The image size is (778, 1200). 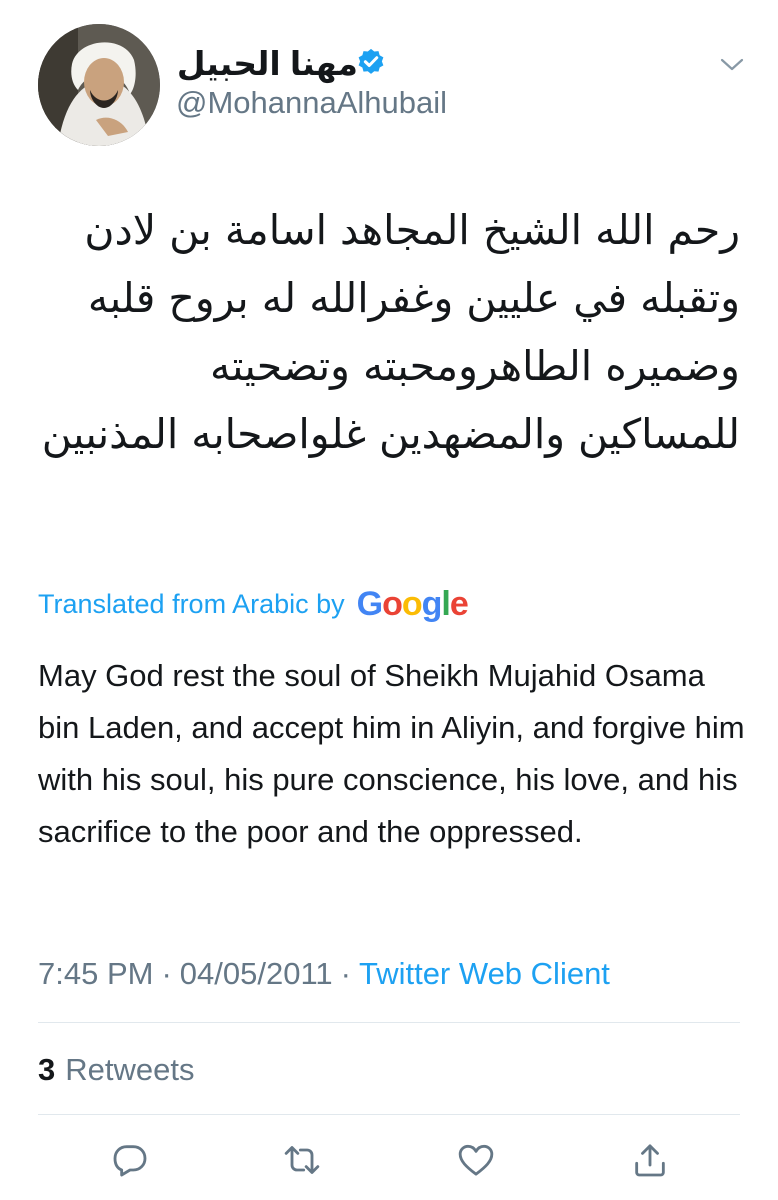 I want to click on reply-button, so click(x=130, y=1160).